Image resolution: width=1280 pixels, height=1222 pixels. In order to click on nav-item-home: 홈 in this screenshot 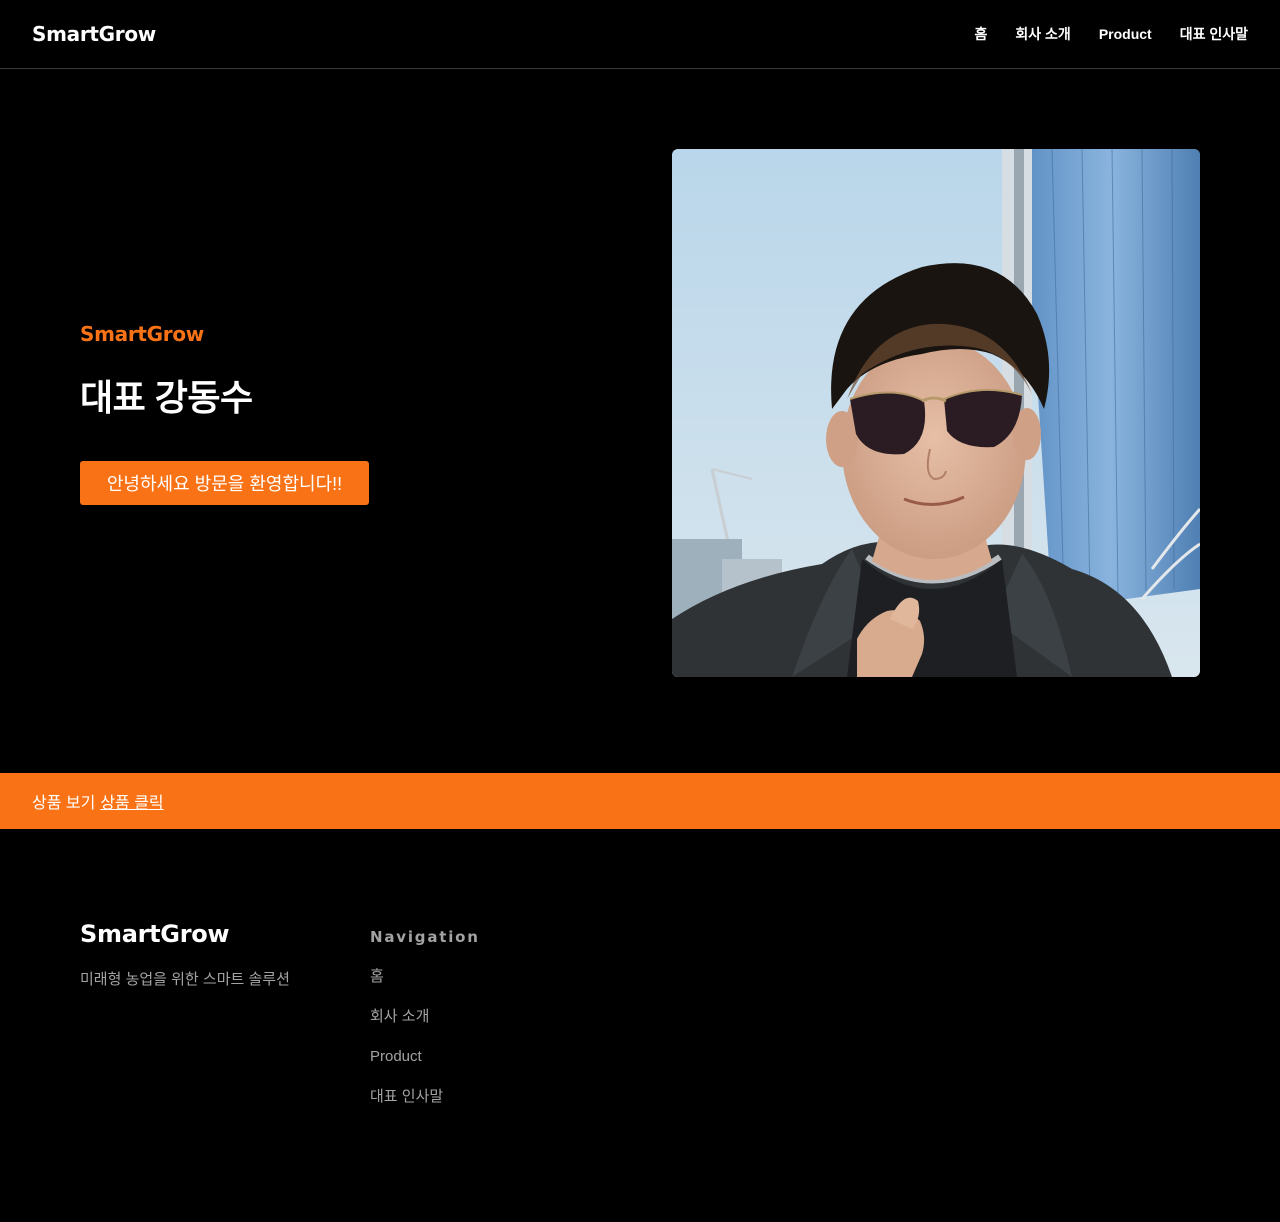, I will do `click(981, 34)`.